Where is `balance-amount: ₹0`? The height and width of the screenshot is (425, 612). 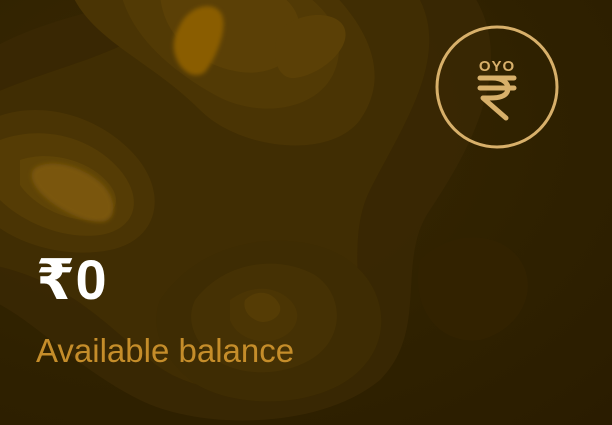 balance-amount: ₹0 is located at coordinates (72, 279).